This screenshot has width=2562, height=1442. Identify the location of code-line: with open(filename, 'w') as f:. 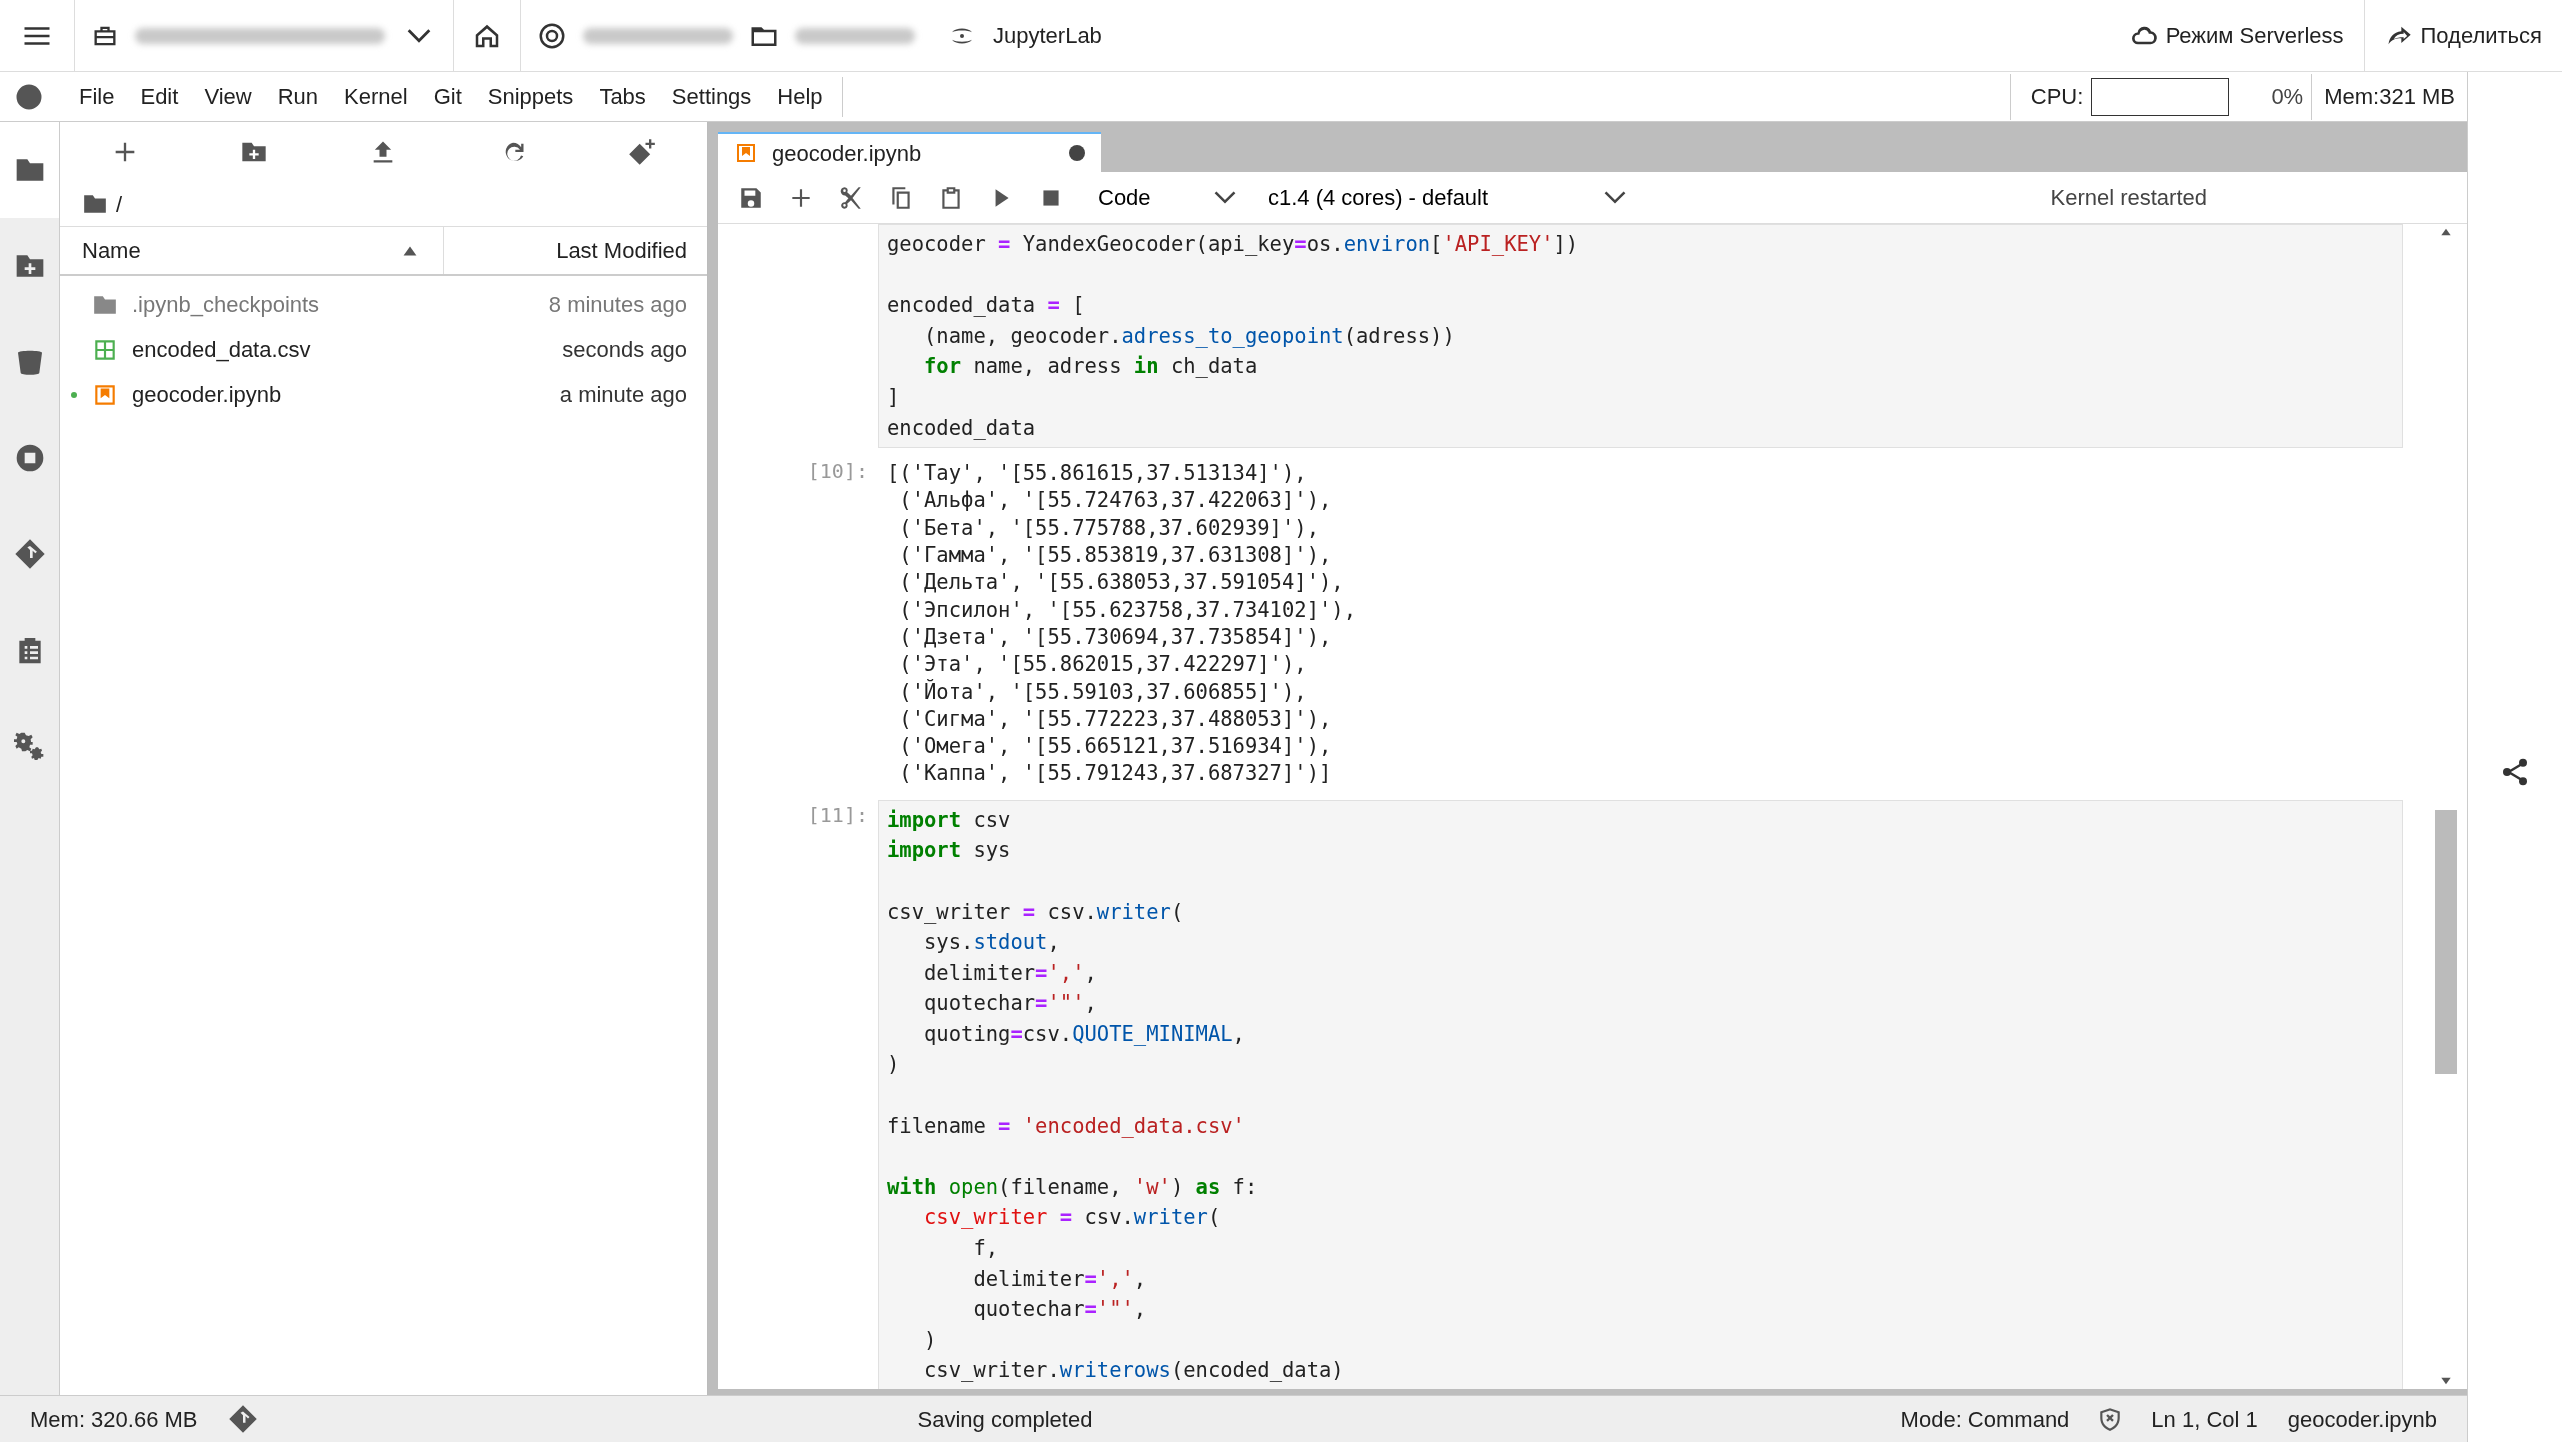
(1073, 1187).